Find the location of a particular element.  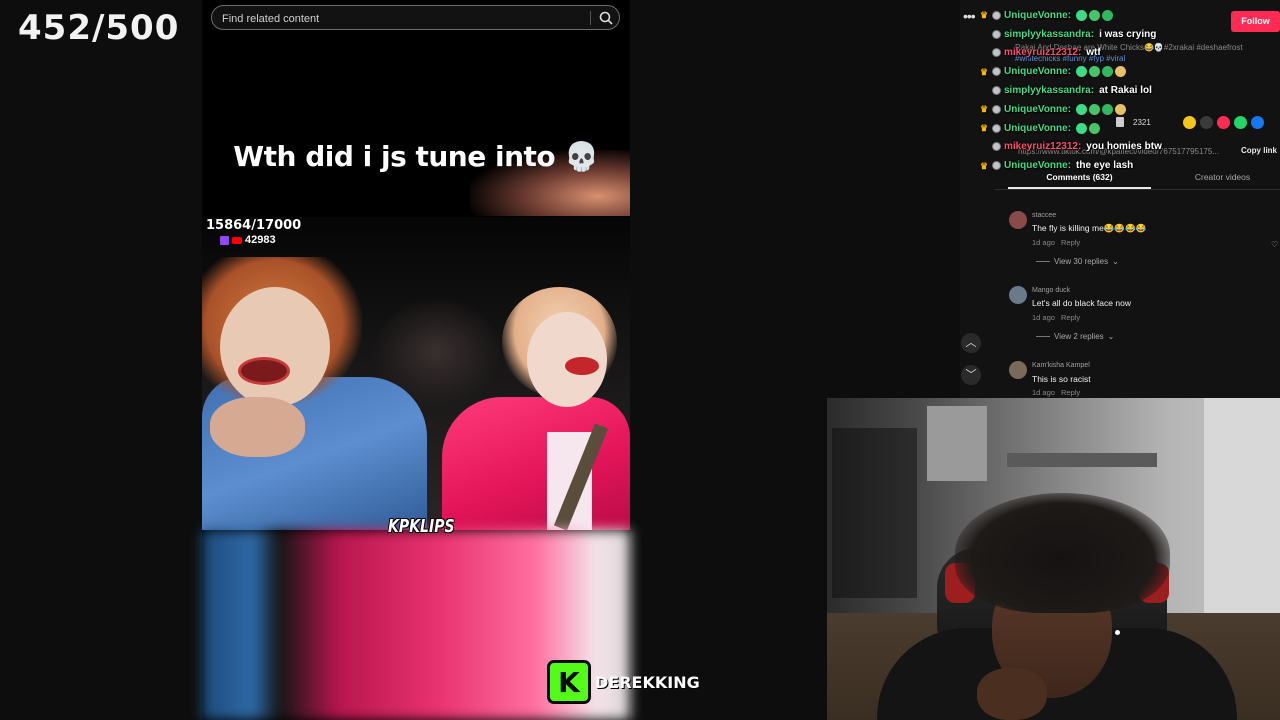

comment-author: Kam'kisha Kampel is located at coordinates (1061, 365).